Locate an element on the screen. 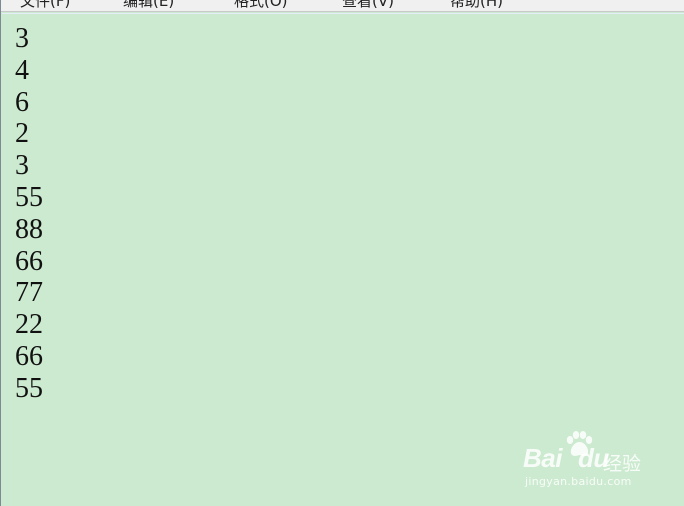 This screenshot has height=506, width=684. watermark-url: jingyan.baidu.com is located at coordinates (578, 481).